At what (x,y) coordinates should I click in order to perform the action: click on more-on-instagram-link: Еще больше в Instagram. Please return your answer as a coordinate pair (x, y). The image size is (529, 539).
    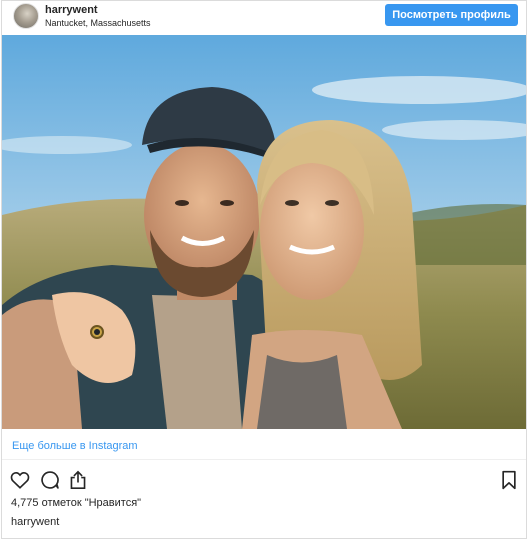
    Looking at the image, I should click on (75, 446).